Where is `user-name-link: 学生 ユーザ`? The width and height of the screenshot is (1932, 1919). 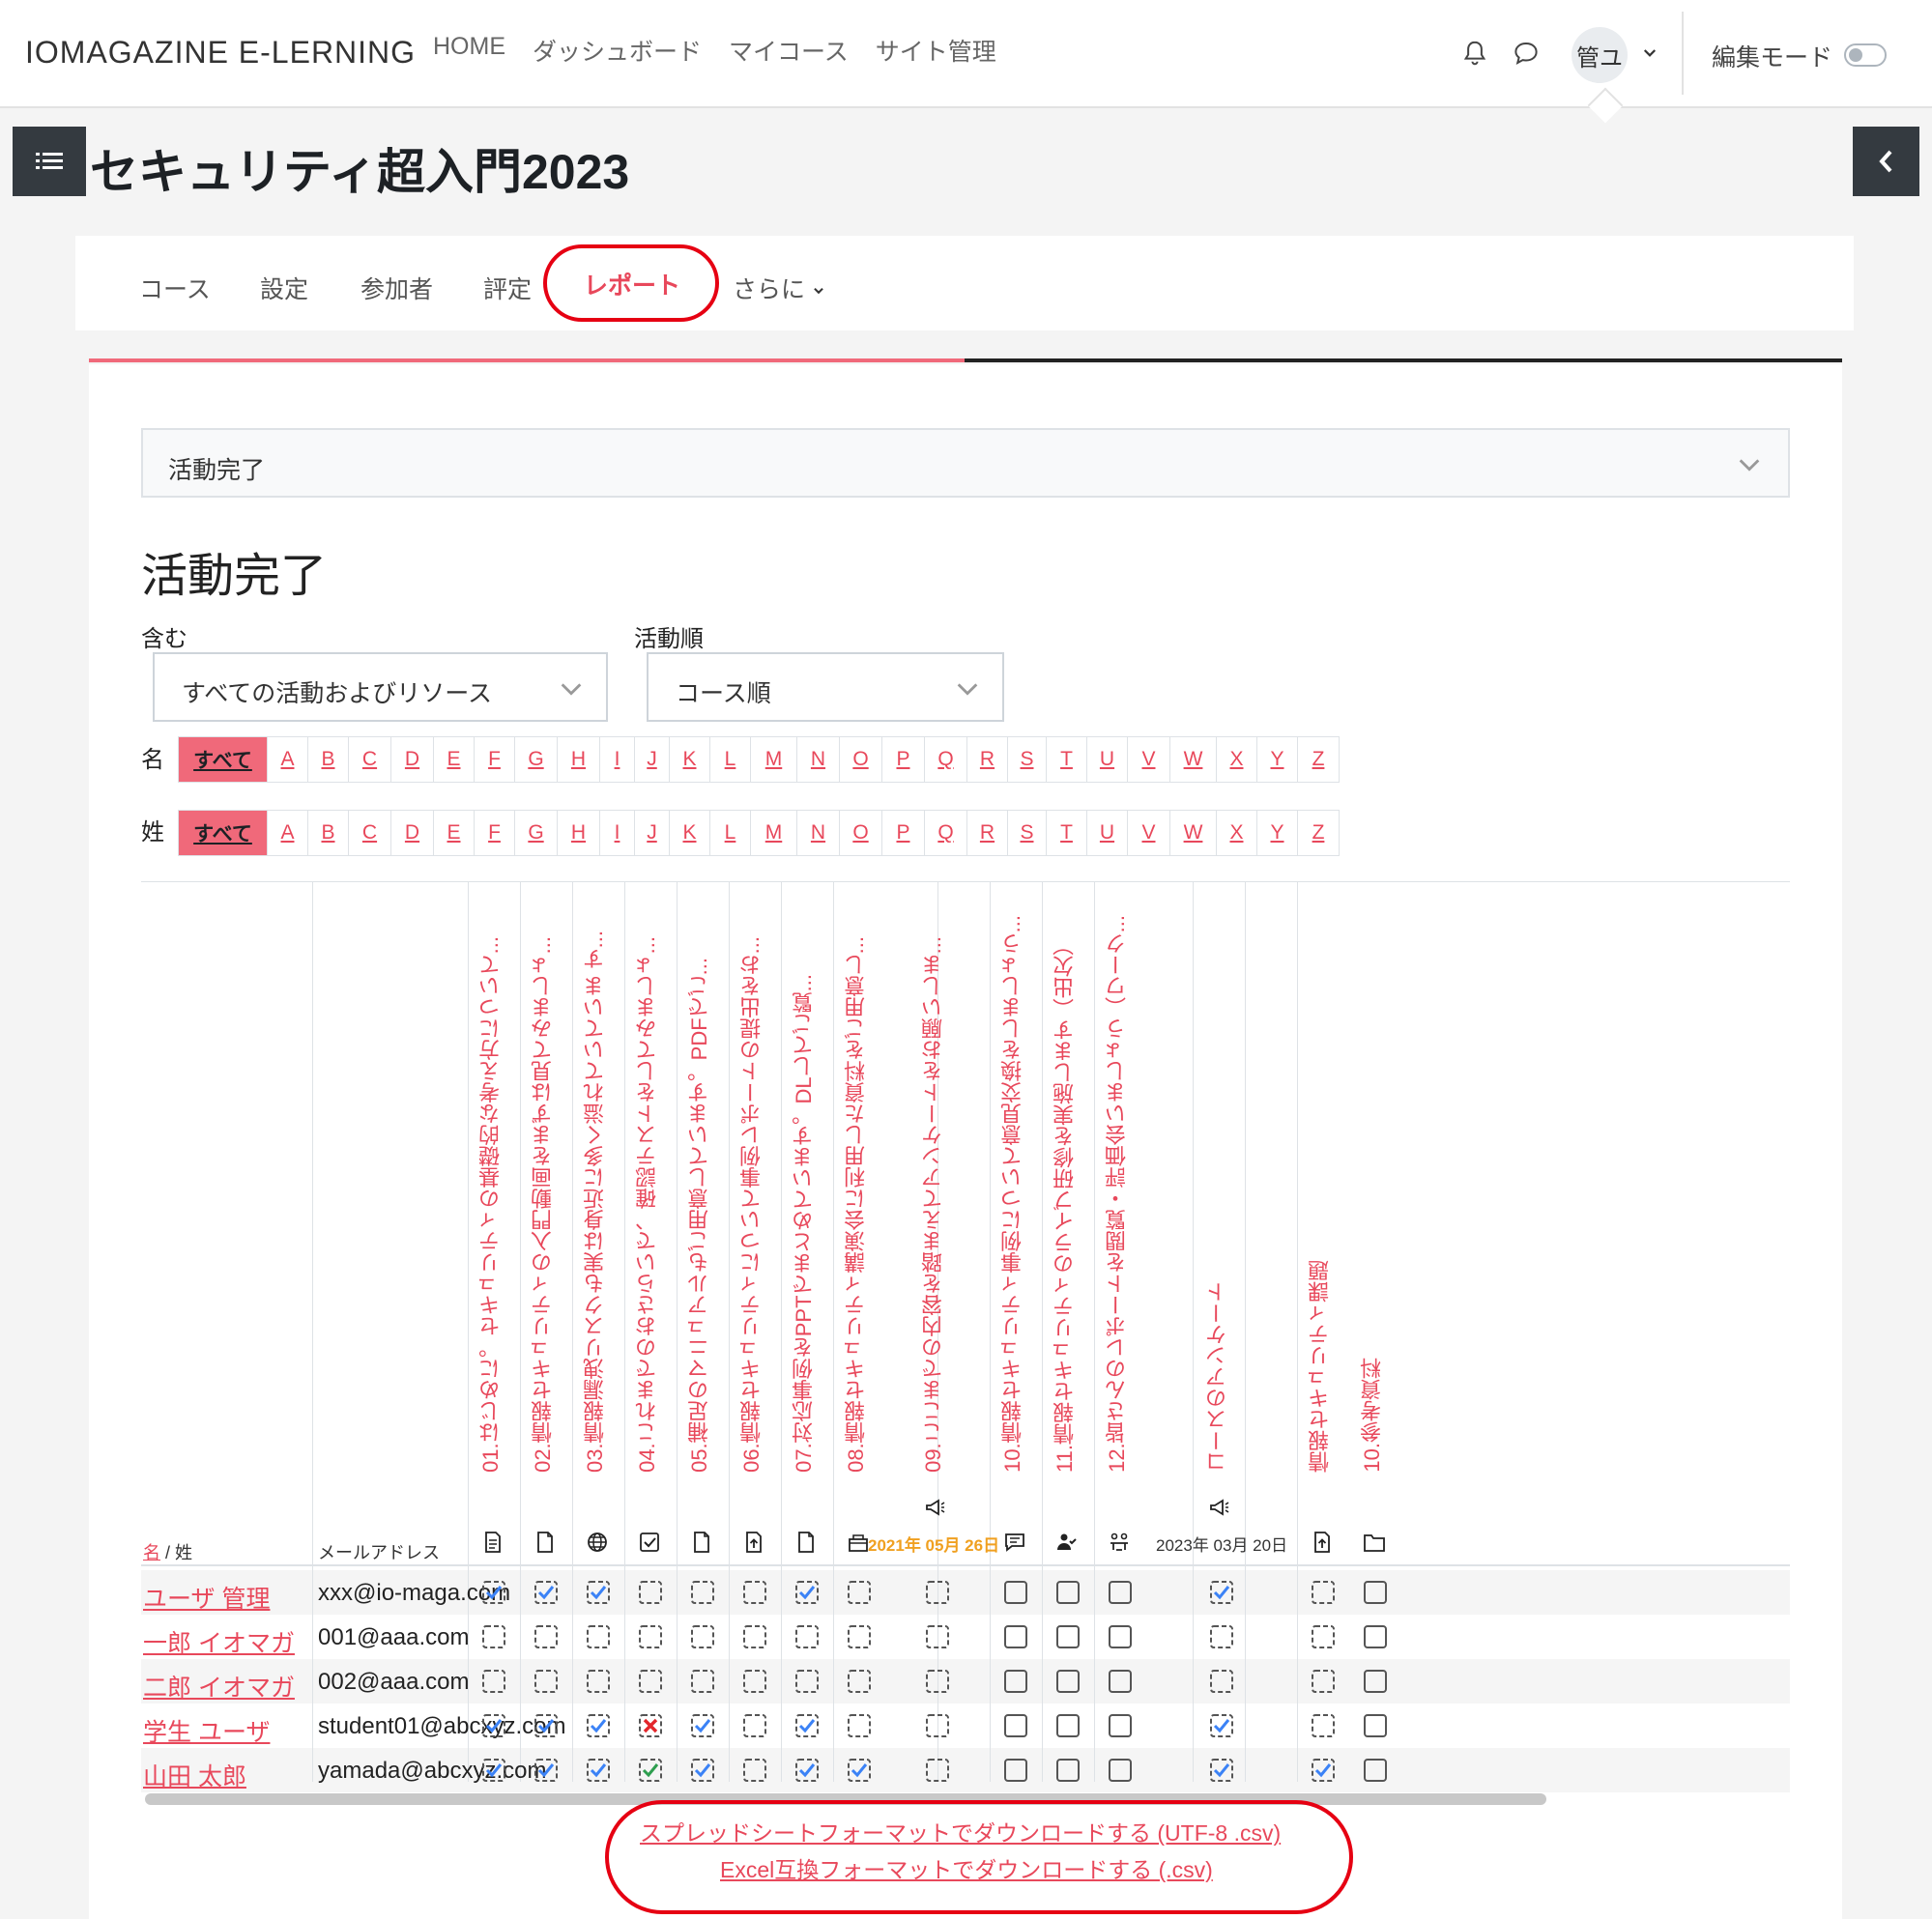
user-name-link: 学生 ユーザ is located at coordinates (206, 1731).